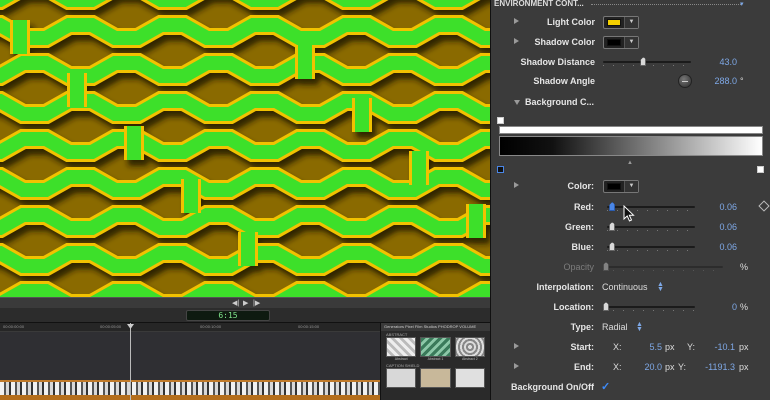 This screenshot has height=400, width=770. I want to click on color-row: Color: ▼, so click(630, 186).